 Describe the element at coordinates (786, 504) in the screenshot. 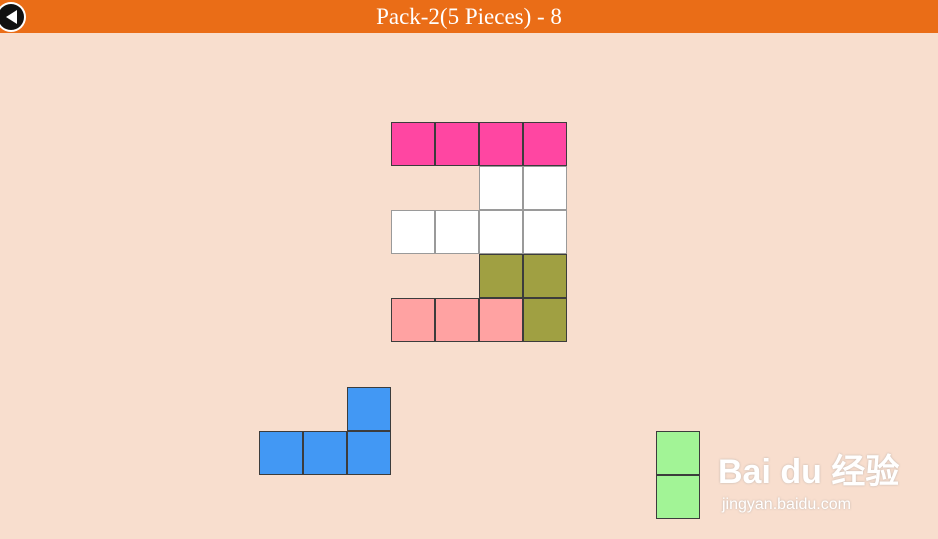

I see `watermark-url: jingyan.baidu.com` at that location.